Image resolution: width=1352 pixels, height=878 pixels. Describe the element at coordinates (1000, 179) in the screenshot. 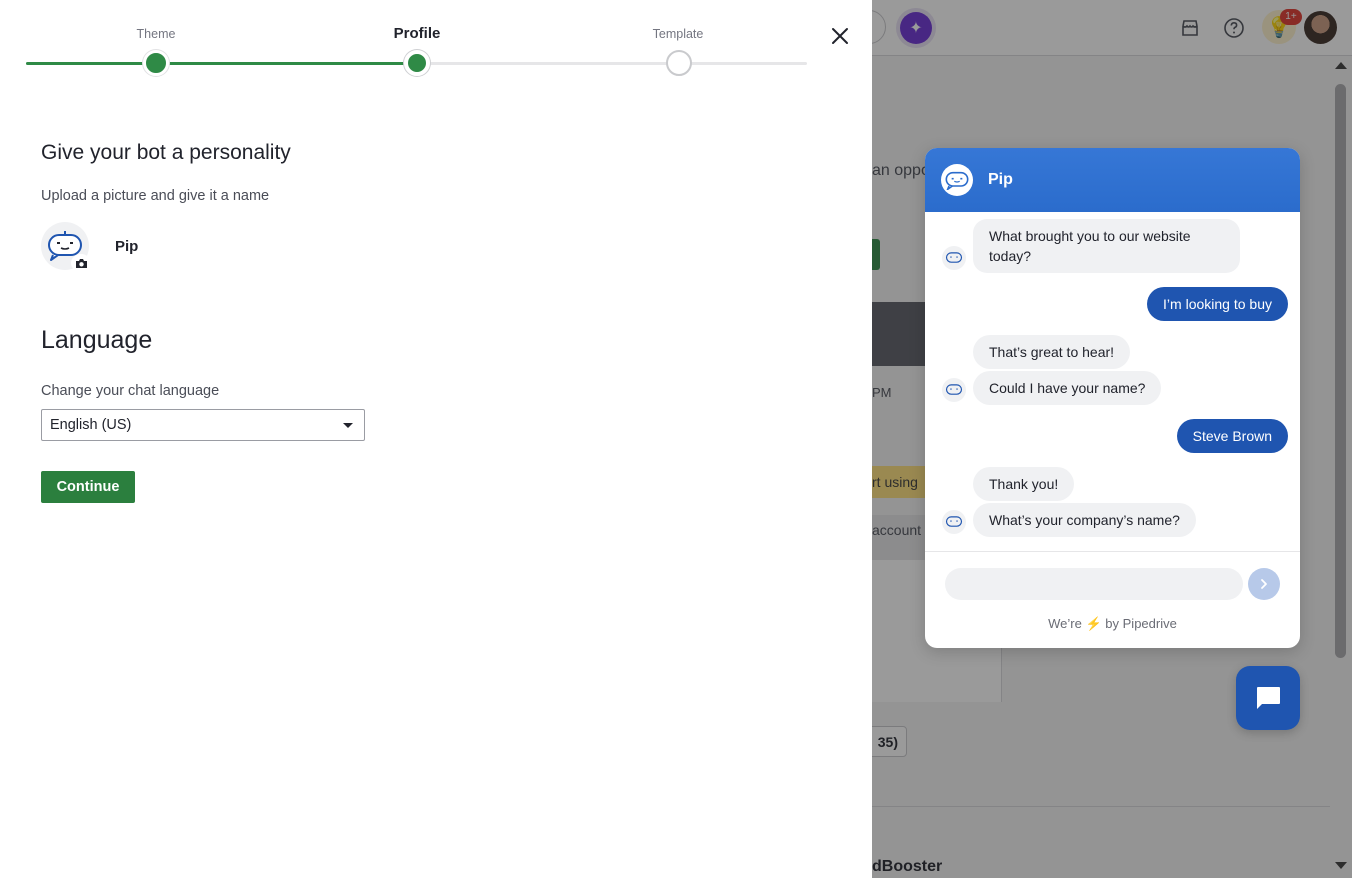

I see `chat-header-name: Pip` at that location.